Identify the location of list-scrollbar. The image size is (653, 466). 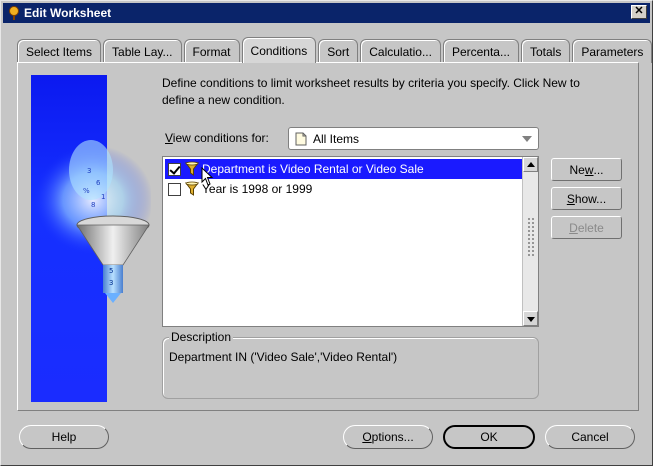
(530, 241).